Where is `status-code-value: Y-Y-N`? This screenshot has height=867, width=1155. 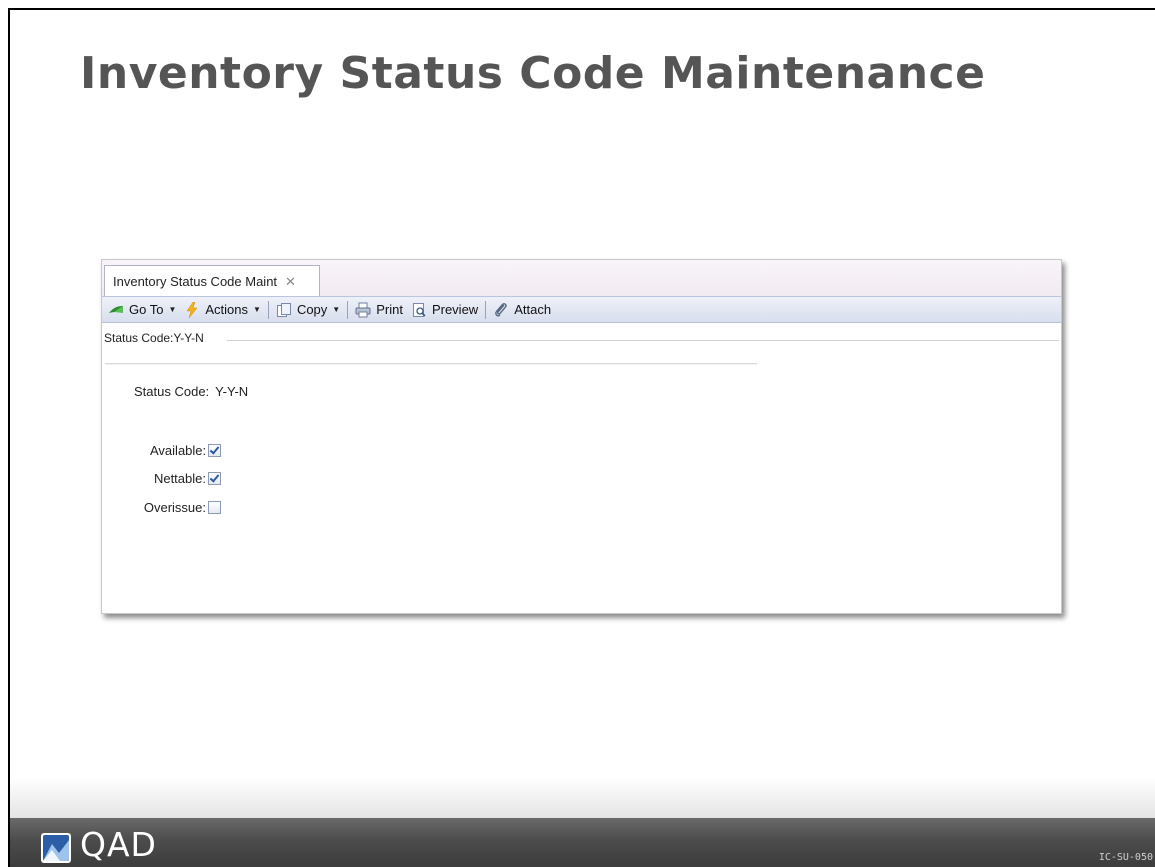
status-code-value: Y-Y-N is located at coordinates (232, 391).